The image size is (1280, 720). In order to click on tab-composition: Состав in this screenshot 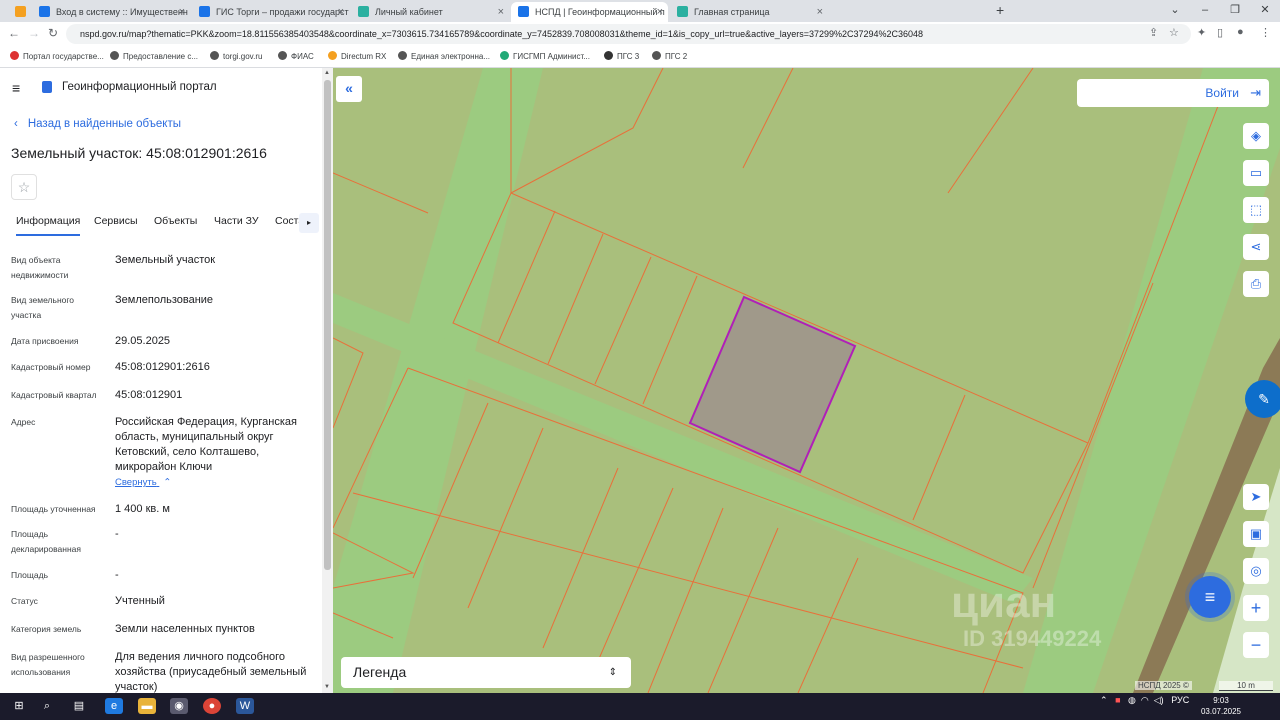, I will do `click(287, 221)`.